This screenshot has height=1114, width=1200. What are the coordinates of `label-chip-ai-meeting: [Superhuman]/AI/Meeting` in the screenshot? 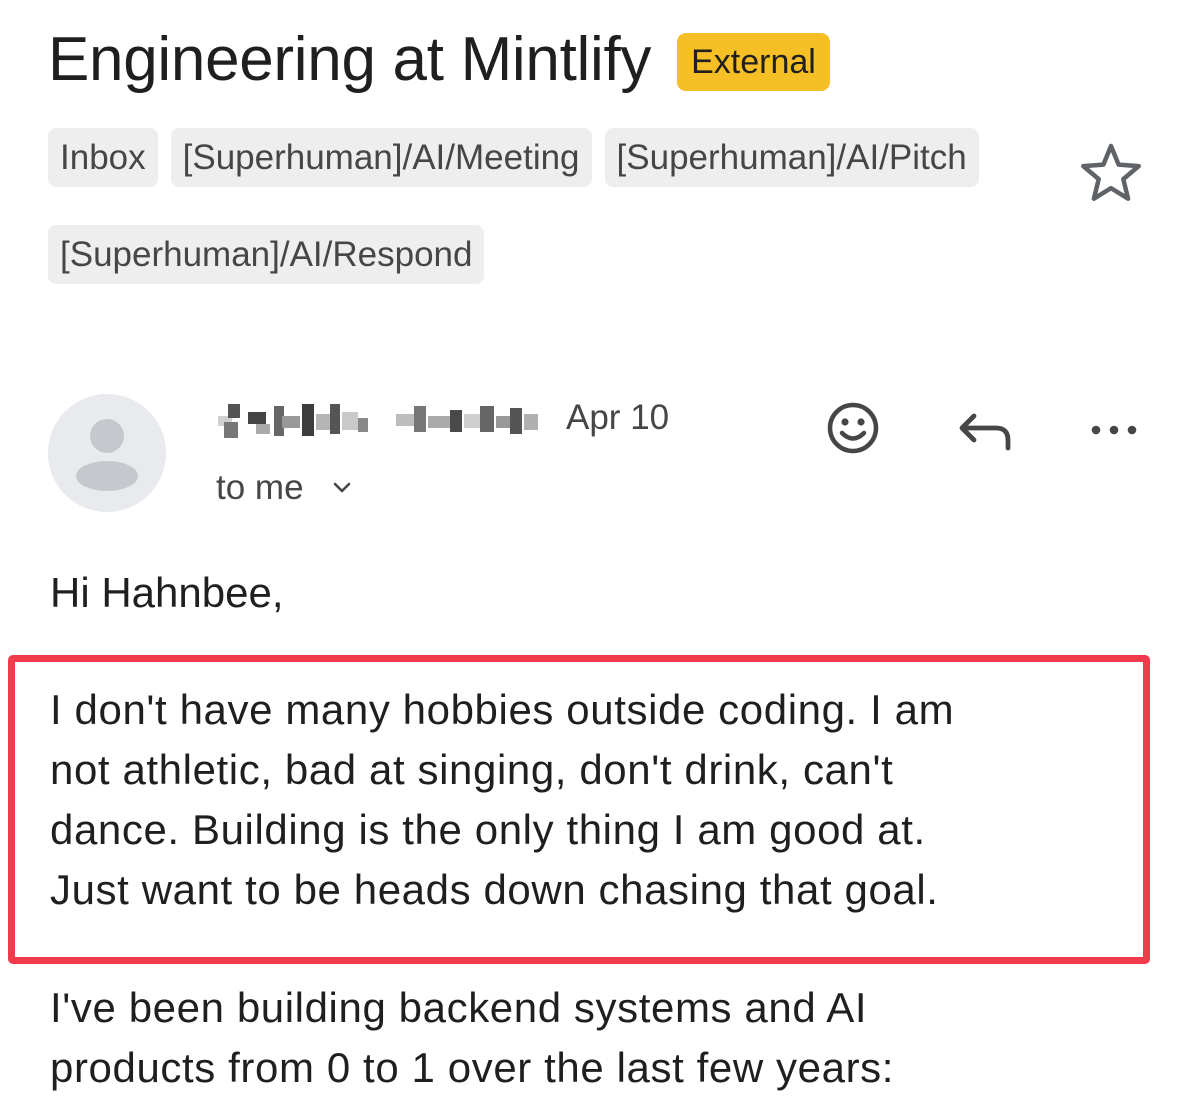 It's located at (381, 157).